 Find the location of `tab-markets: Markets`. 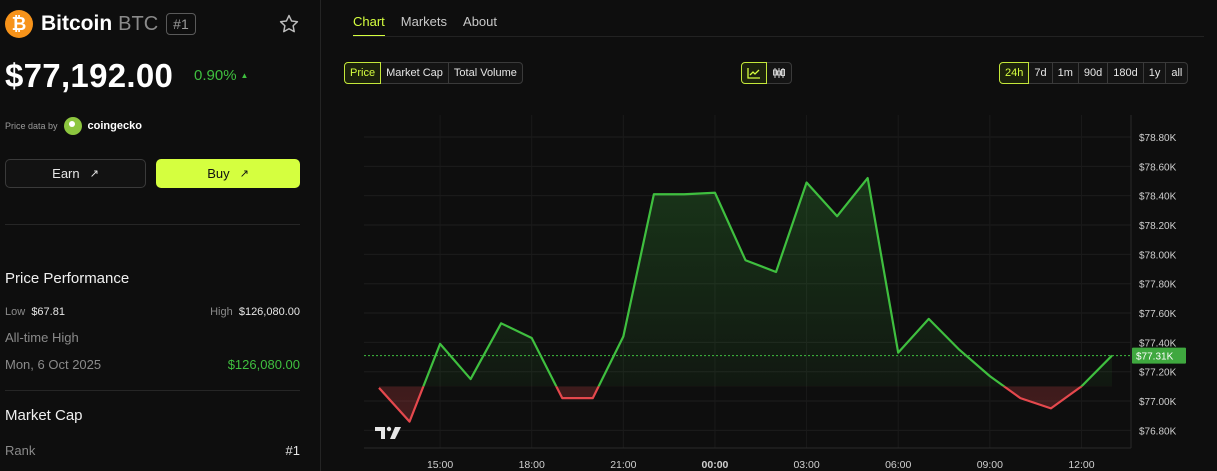

tab-markets: Markets is located at coordinates (424, 25).